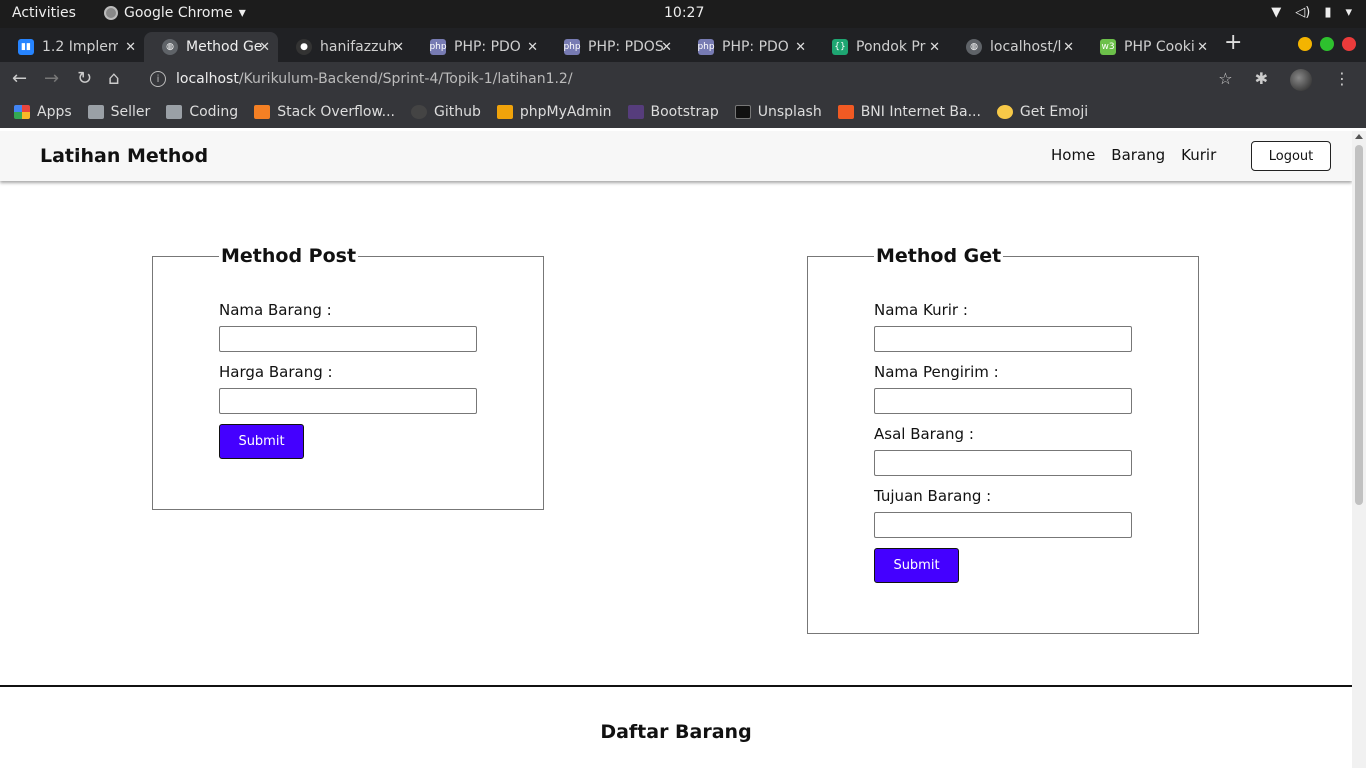 This screenshot has width=1366, height=768. What do you see at coordinates (789, 112) in the screenshot?
I see `bookmark-label: Unsplash` at bounding box center [789, 112].